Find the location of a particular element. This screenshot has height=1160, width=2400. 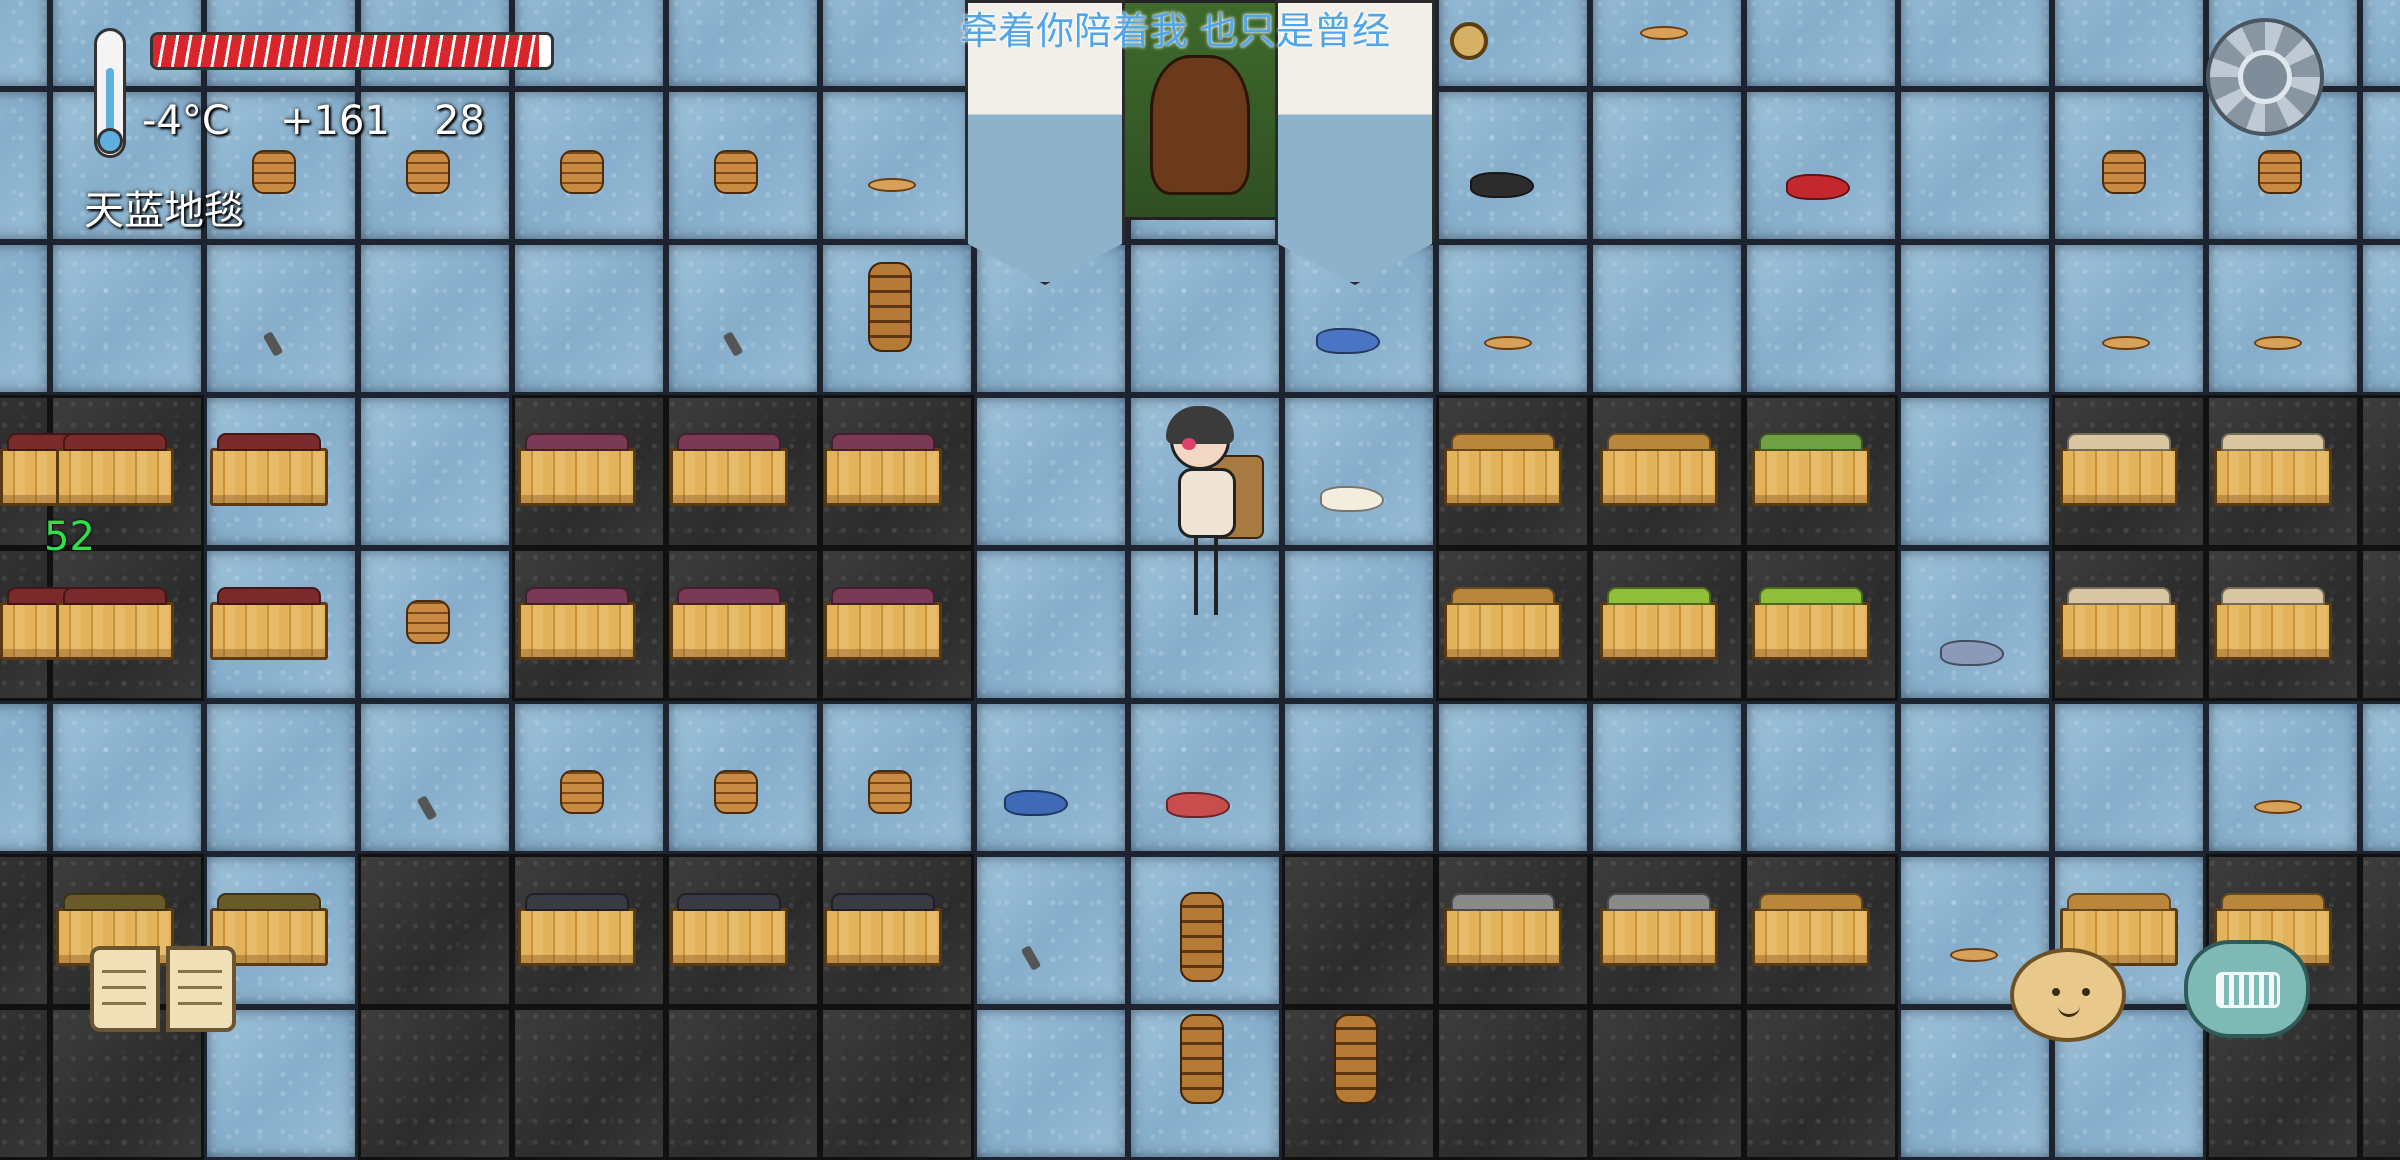

gear-icon is located at coordinates (2265, 77).